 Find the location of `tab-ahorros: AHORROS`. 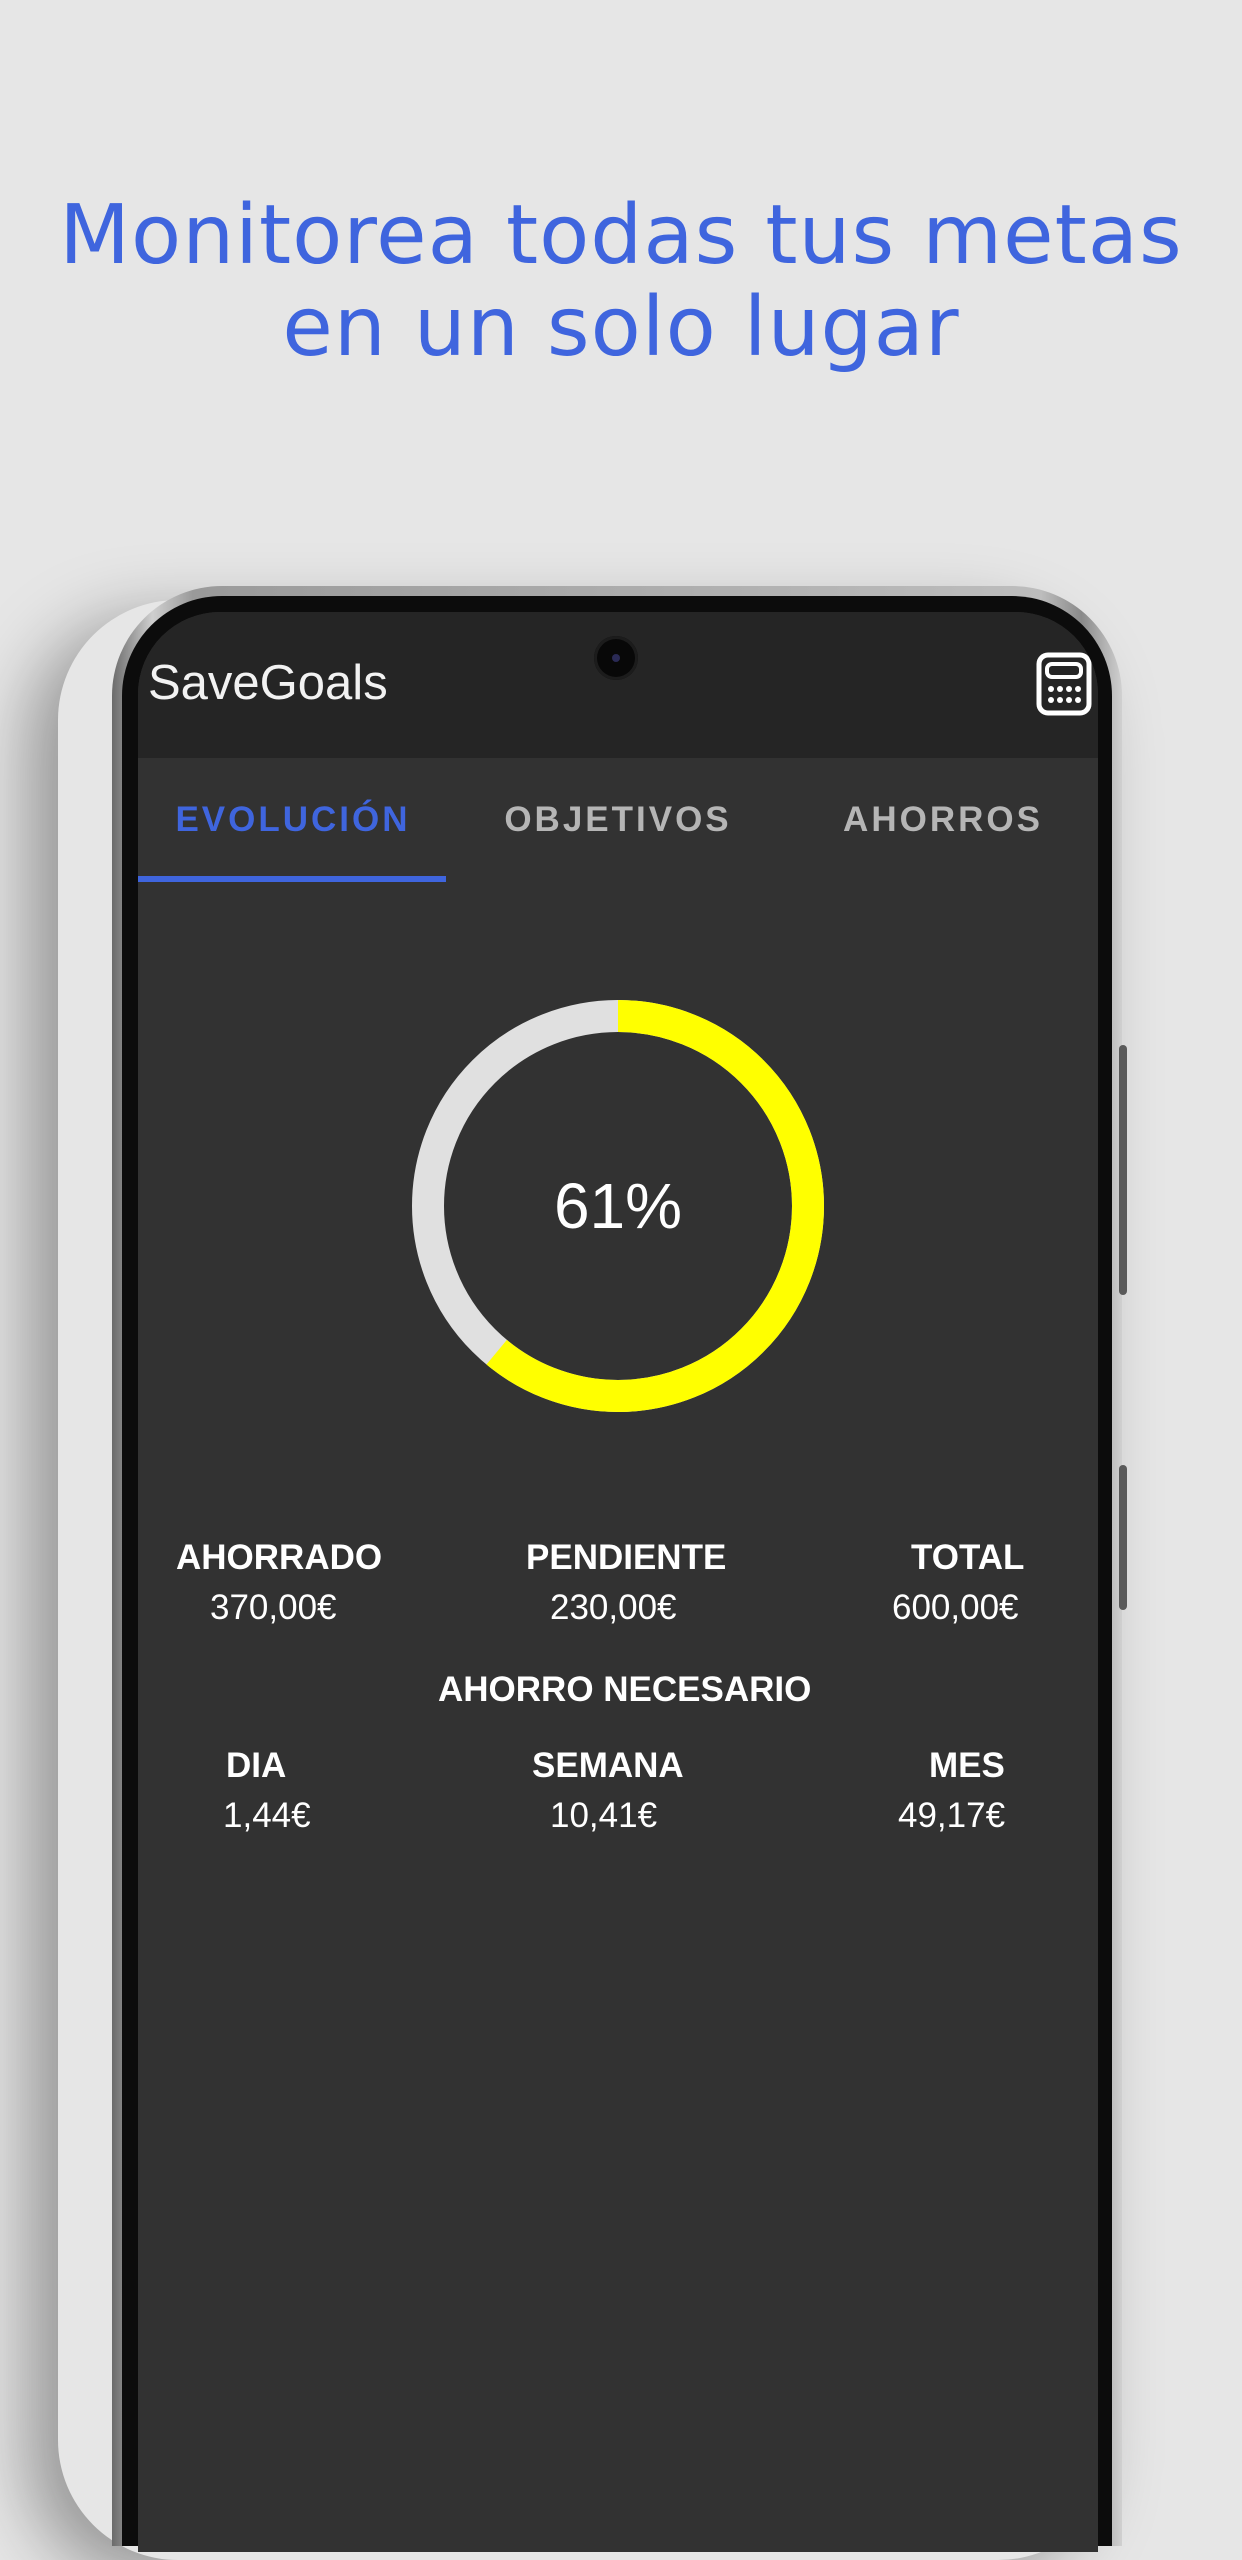

tab-ahorros: AHORROS is located at coordinates (943, 820).